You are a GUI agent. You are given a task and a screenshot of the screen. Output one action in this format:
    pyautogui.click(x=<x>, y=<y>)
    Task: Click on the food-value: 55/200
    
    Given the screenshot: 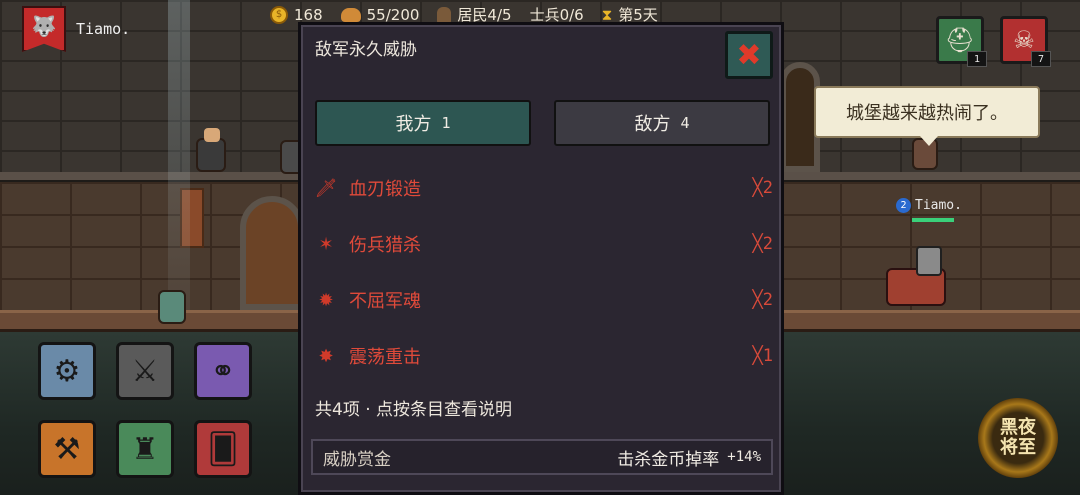 What is the action you would take?
    pyautogui.click(x=393, y=14)
    